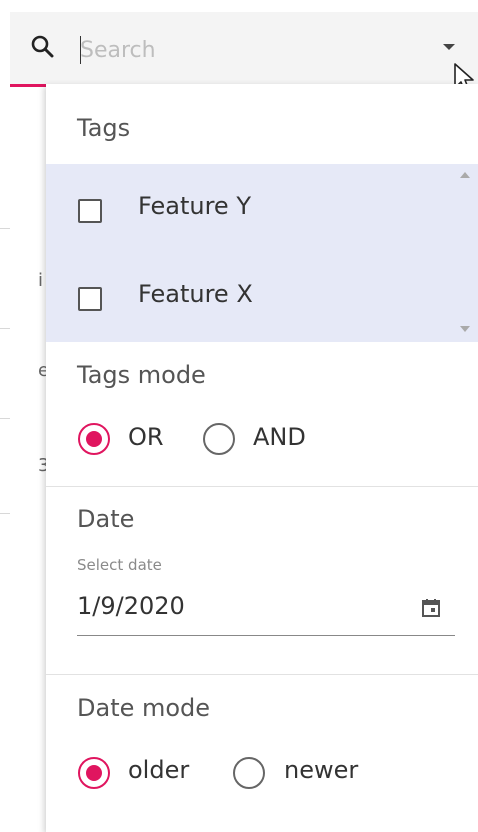 This screenshot has width=478, height=832. I want to click on checkbox-unchecked, so click(90, 299).